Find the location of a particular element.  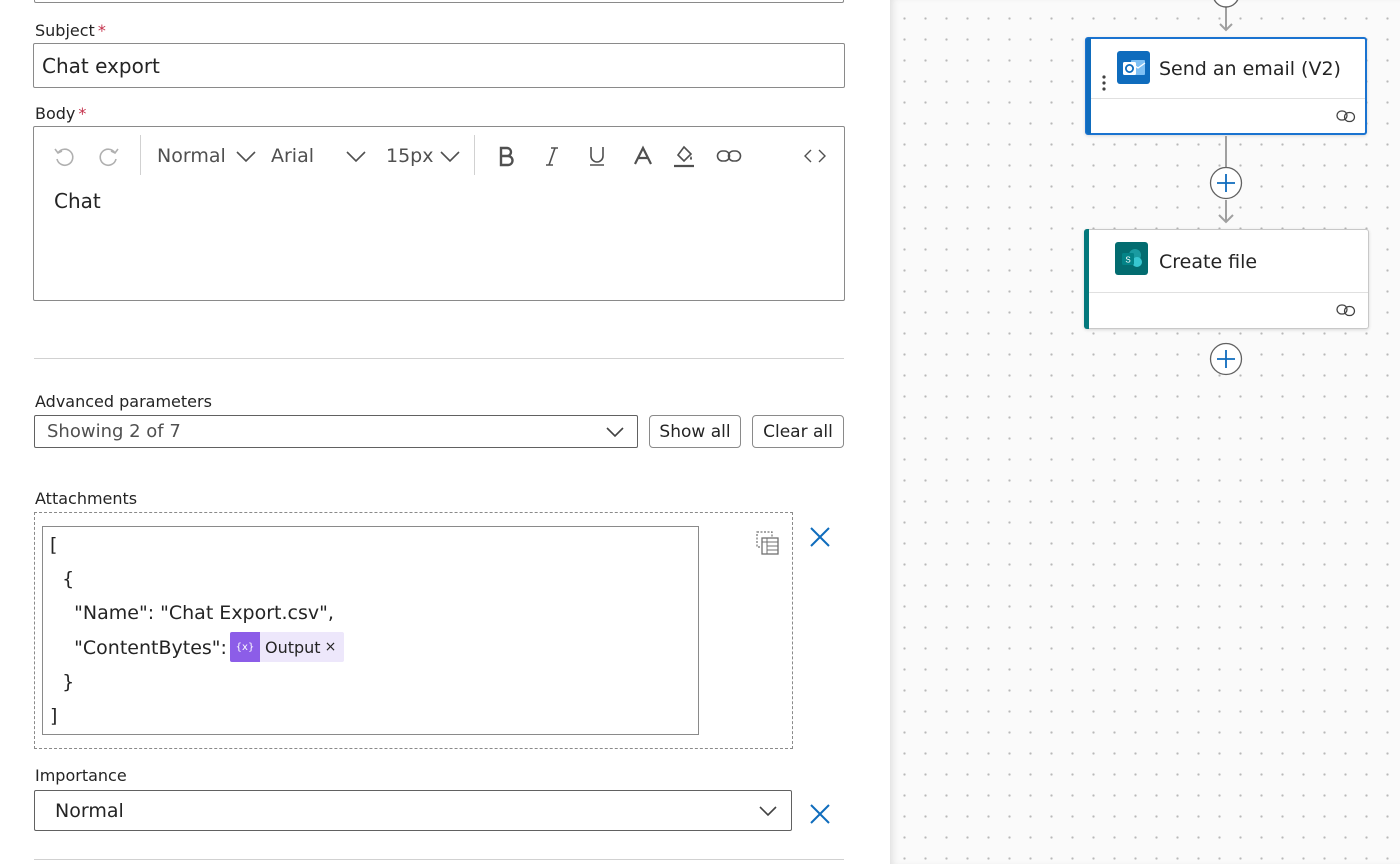

paragraph-style-dropdown: Normal is located at coordinates (207, 156).